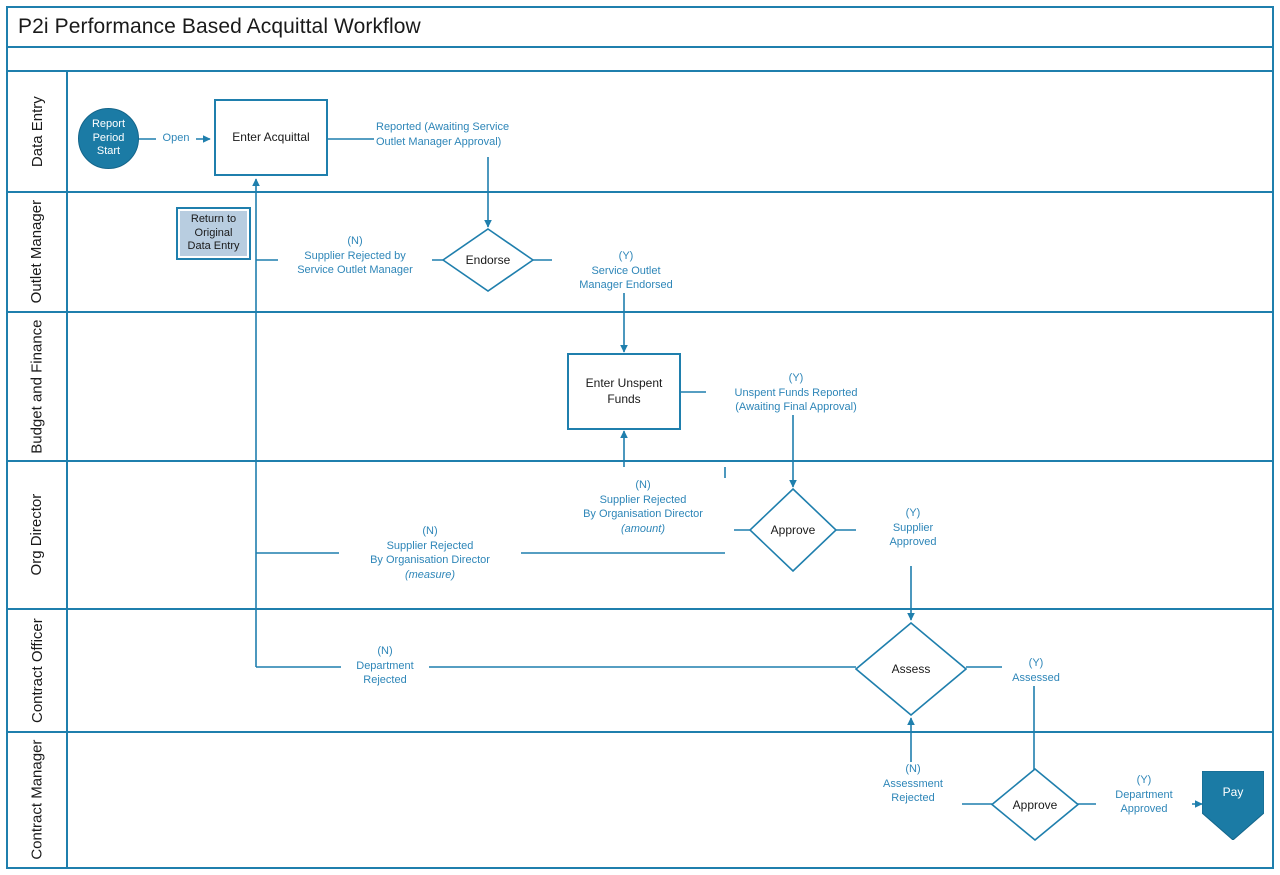  Describe the element at coordinates (1233, 805) in the screenshot. I see `node-pay: Pay` at that location.